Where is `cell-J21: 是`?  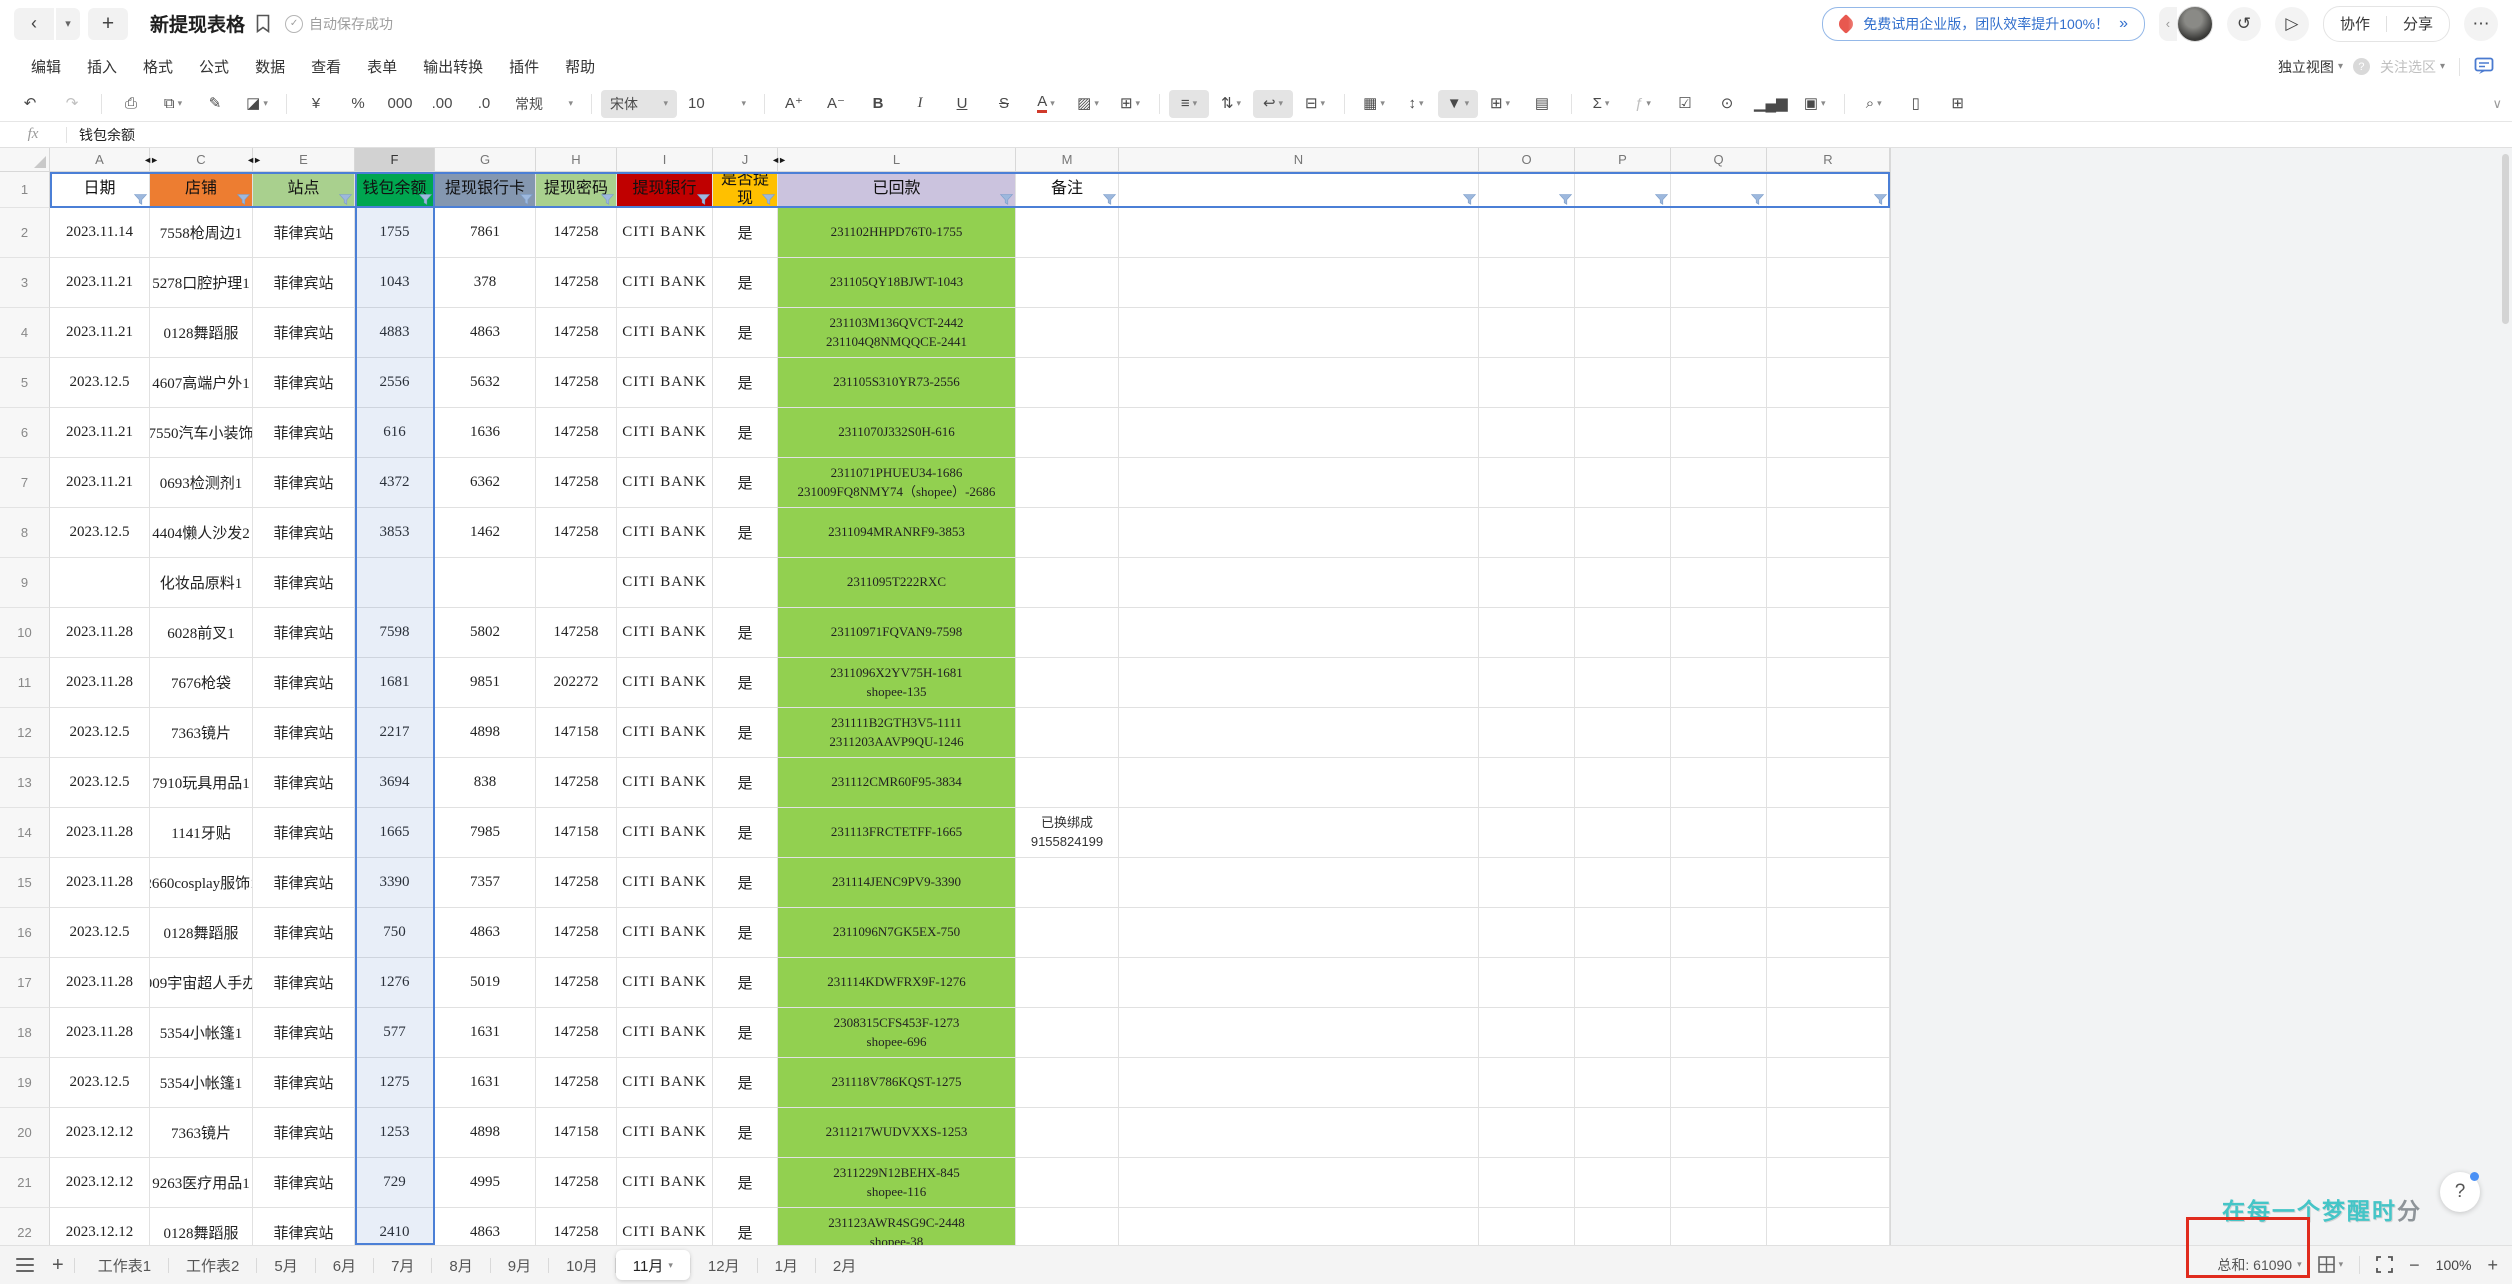
cell-J21: 是 is located at coordinates (745, 1183).